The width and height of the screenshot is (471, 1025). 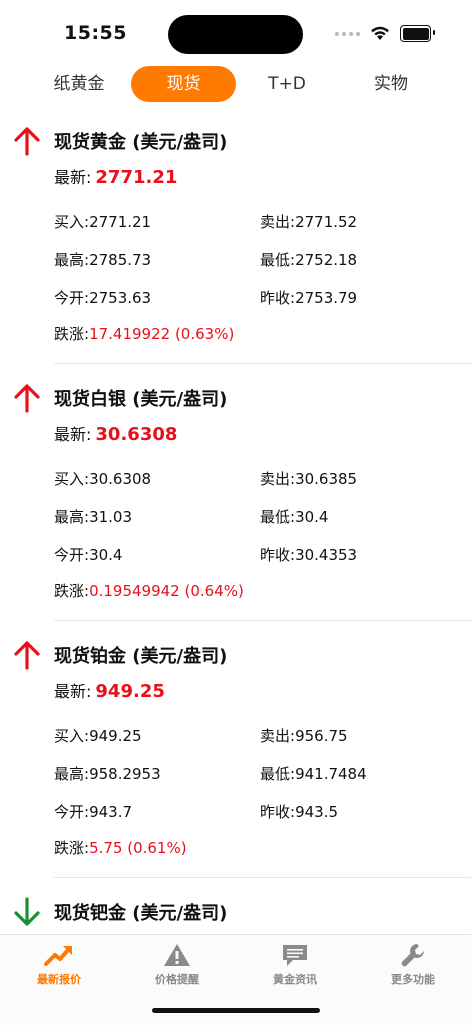 I want to click on message-icon, so click(x=295, y=955).